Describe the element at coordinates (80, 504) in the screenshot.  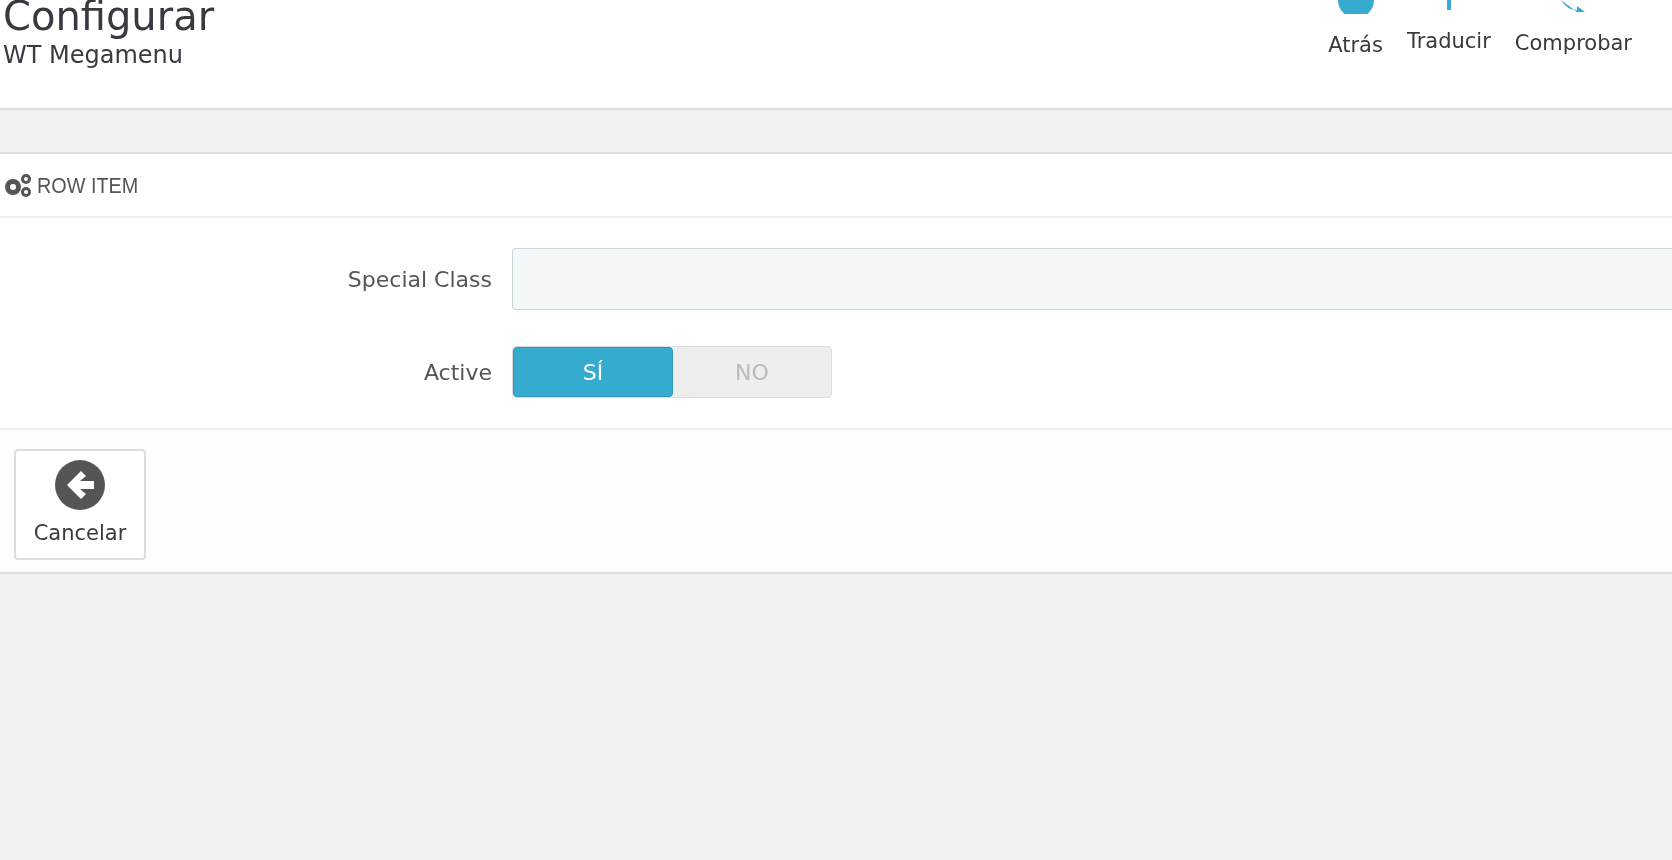
I see `cancel-button: Cancelar` at that location.